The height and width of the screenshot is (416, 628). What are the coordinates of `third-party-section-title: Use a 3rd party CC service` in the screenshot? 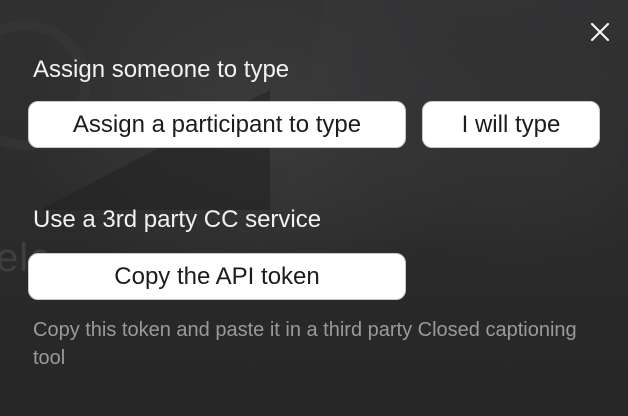 It's located at (177, 219).